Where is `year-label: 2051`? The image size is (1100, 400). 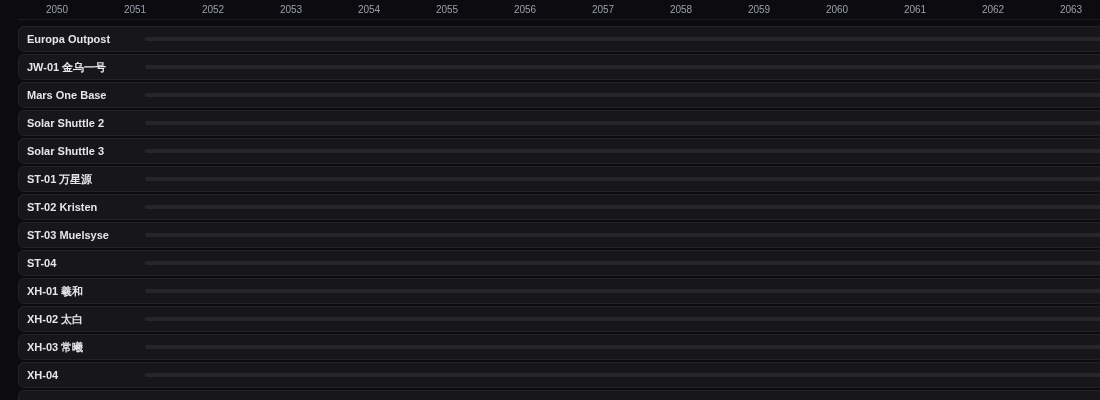
year-label: 2051 is located at coordinates (135, 10).